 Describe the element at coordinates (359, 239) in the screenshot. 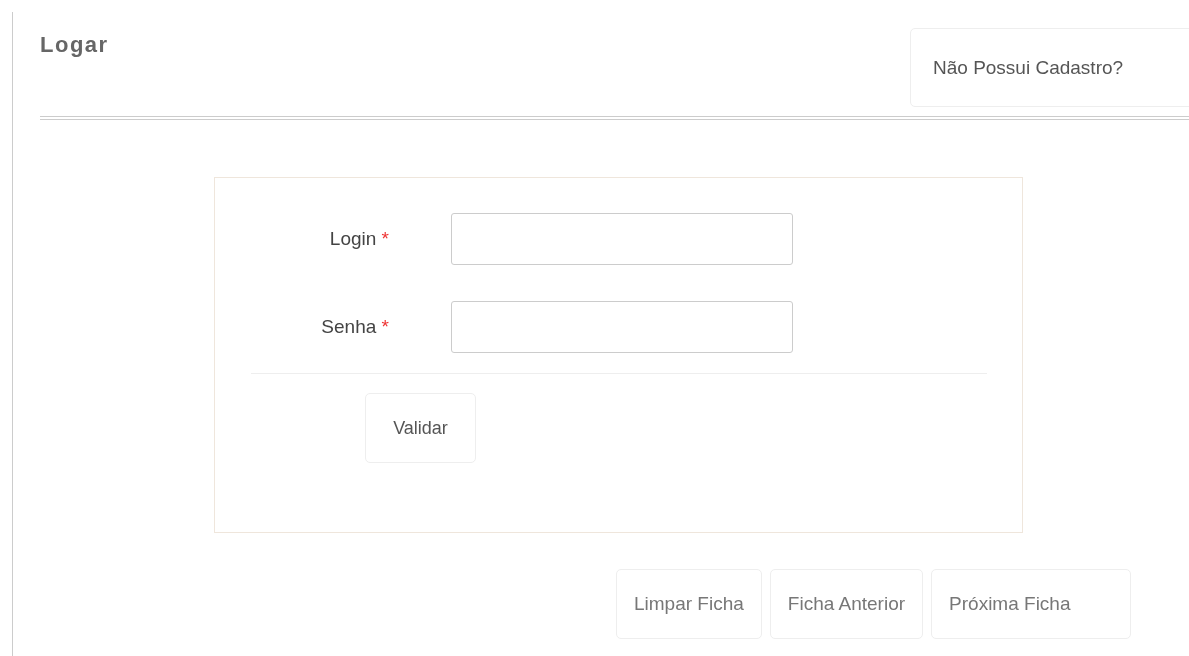

I see `field-label: Login *` at that location.